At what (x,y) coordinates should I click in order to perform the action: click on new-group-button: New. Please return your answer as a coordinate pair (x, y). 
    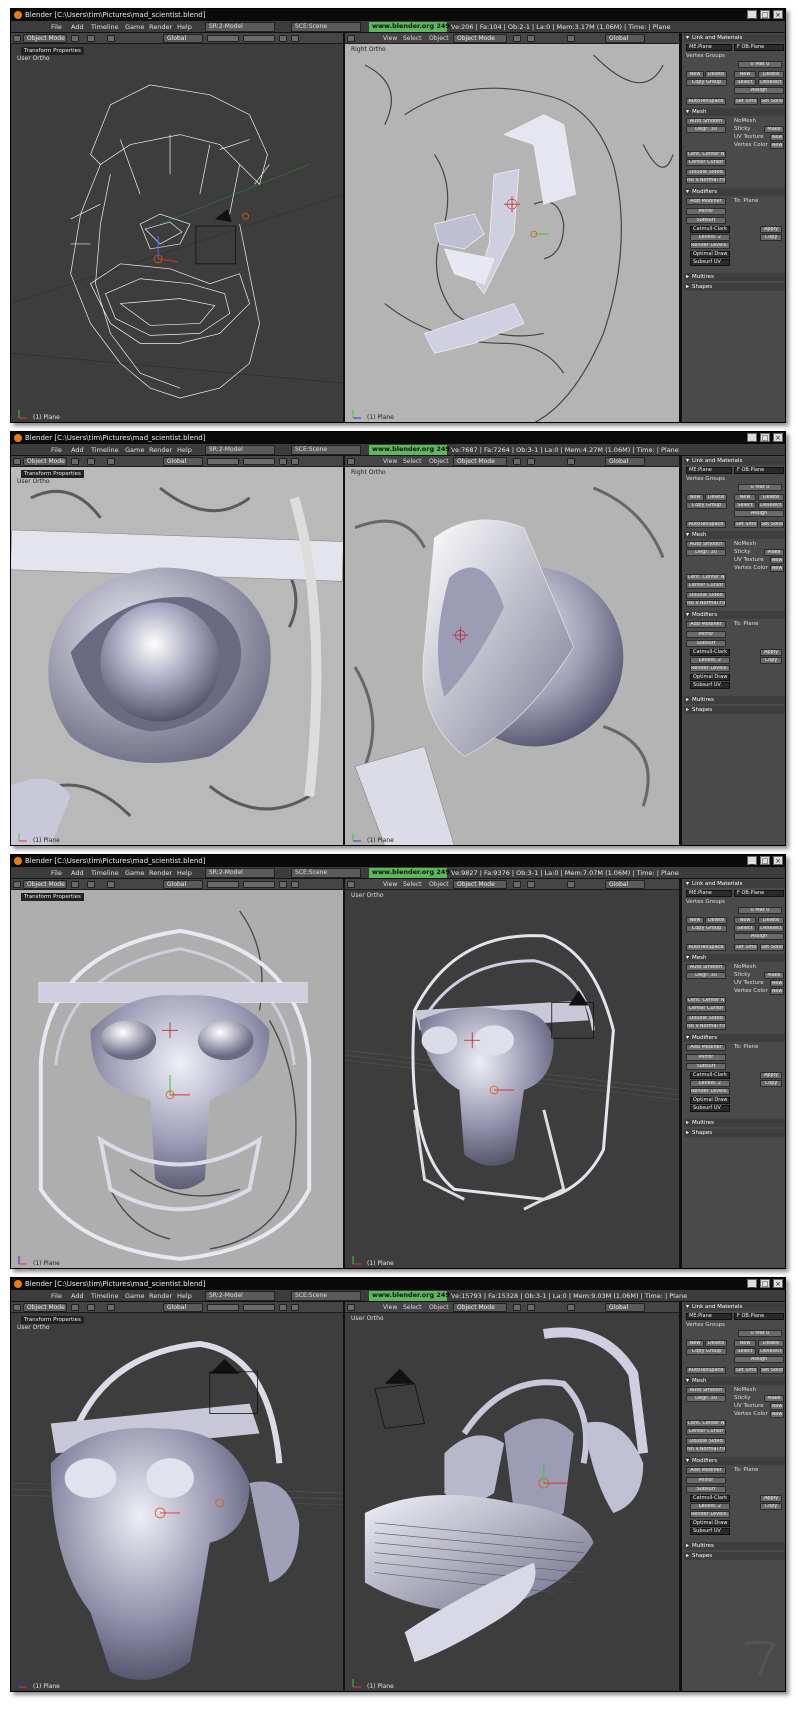
    Looking at the image, I should click on (695, 920).